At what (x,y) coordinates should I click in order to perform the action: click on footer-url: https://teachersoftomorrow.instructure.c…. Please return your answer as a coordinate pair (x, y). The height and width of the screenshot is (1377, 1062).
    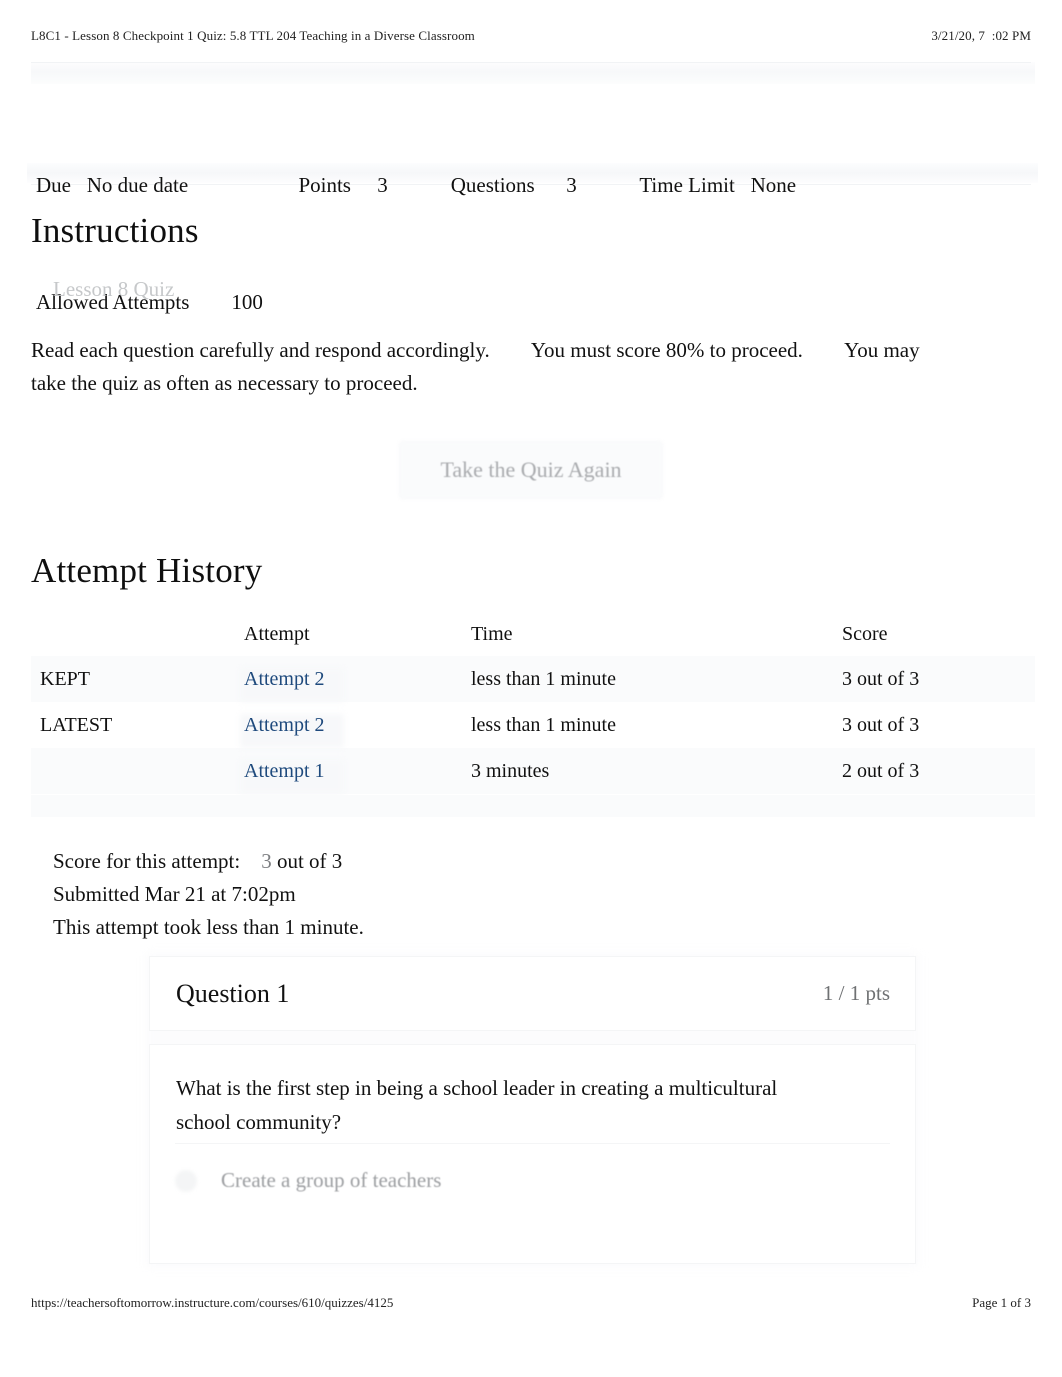
    Looking at the image, I should click on (212, 1302).